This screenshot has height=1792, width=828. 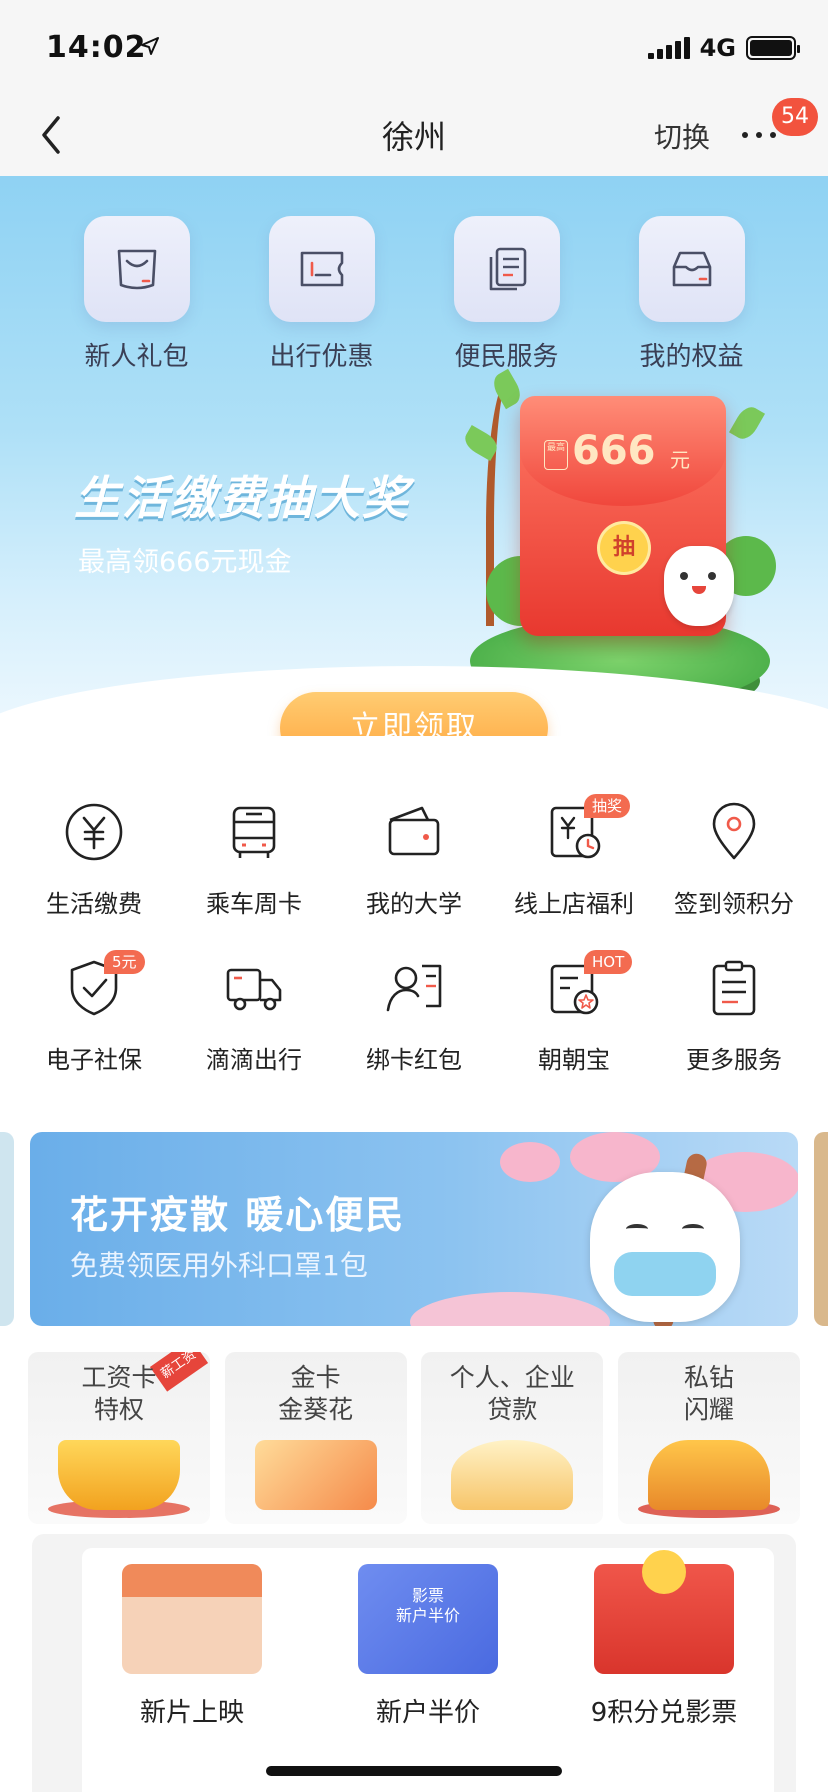 I want to click on quick-link-new-user-gift: 新人礼包, so click(x=137, y=294).